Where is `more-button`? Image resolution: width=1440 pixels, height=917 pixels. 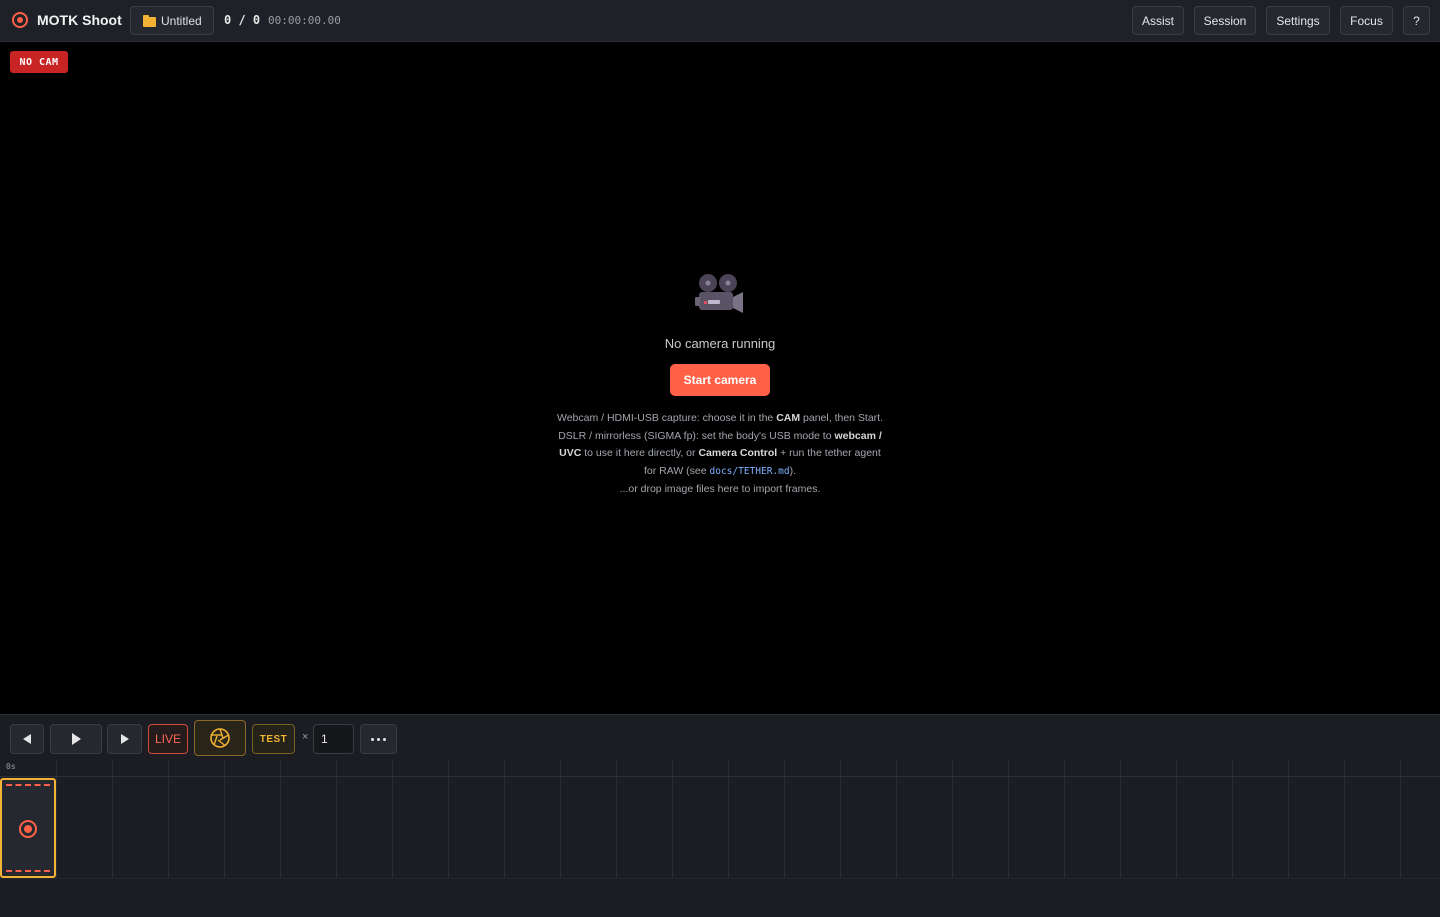
more-button is located at coordinates (378, 739).